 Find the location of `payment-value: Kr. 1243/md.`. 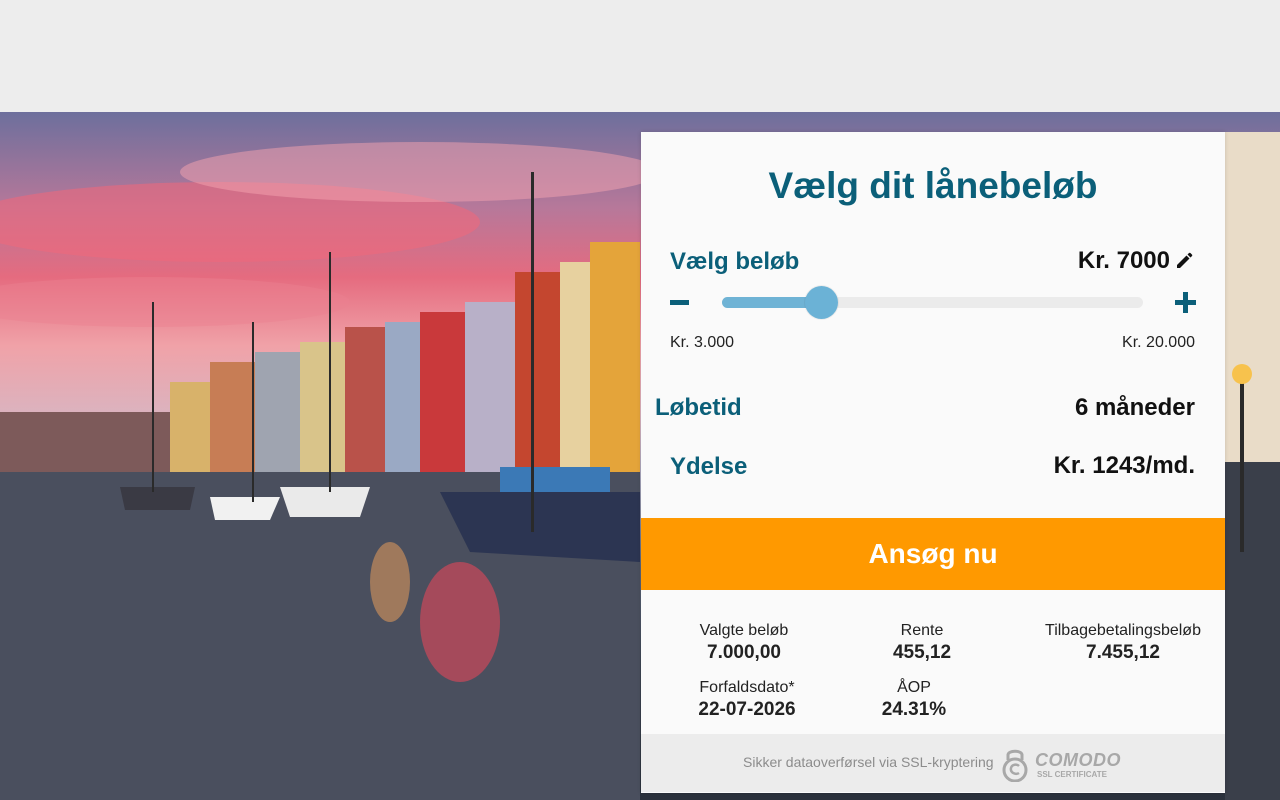

payment-value: Kr. 1243/md. is located at coordinates (1124, 465).